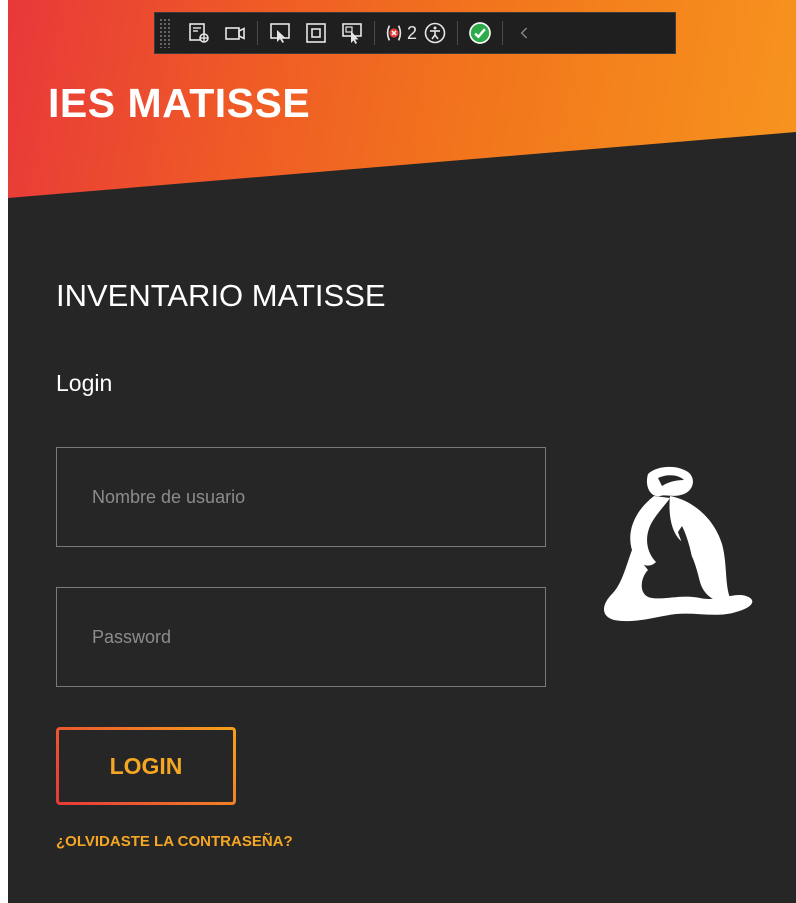 Image resolution: width=796 pixels, height=903 pixels. Describe the element at coordinates (235, 33) in the screenshot. I see `video-camera-icon` at that location.